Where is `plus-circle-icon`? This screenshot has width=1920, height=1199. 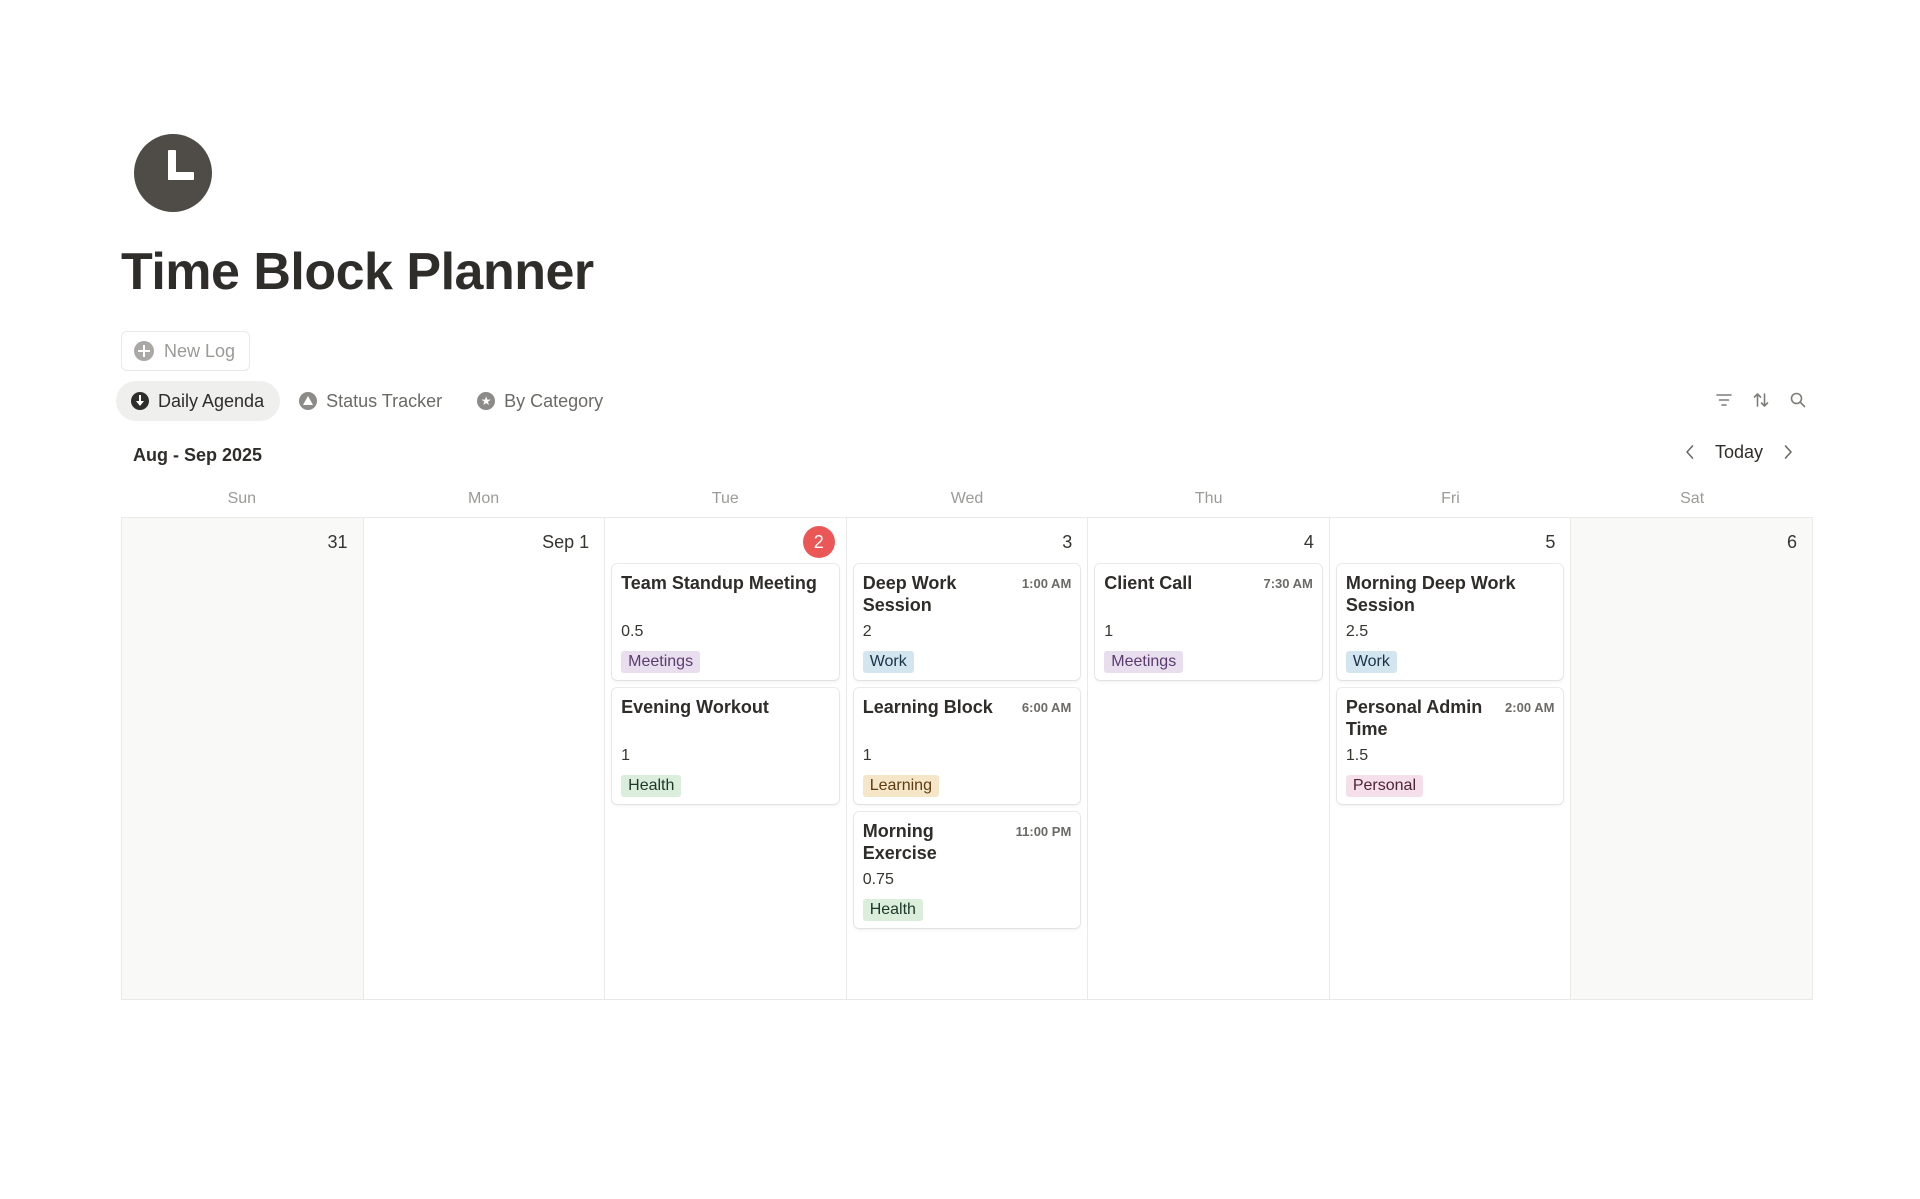 plus-circle-icon is located at coordinates (144, 351).